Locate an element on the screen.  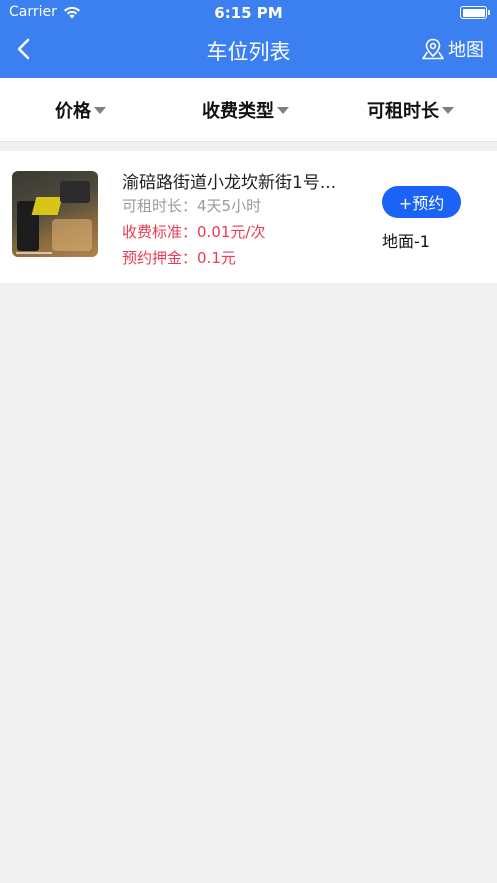
filter-label: 价格 is located at coordinates (73, 111).